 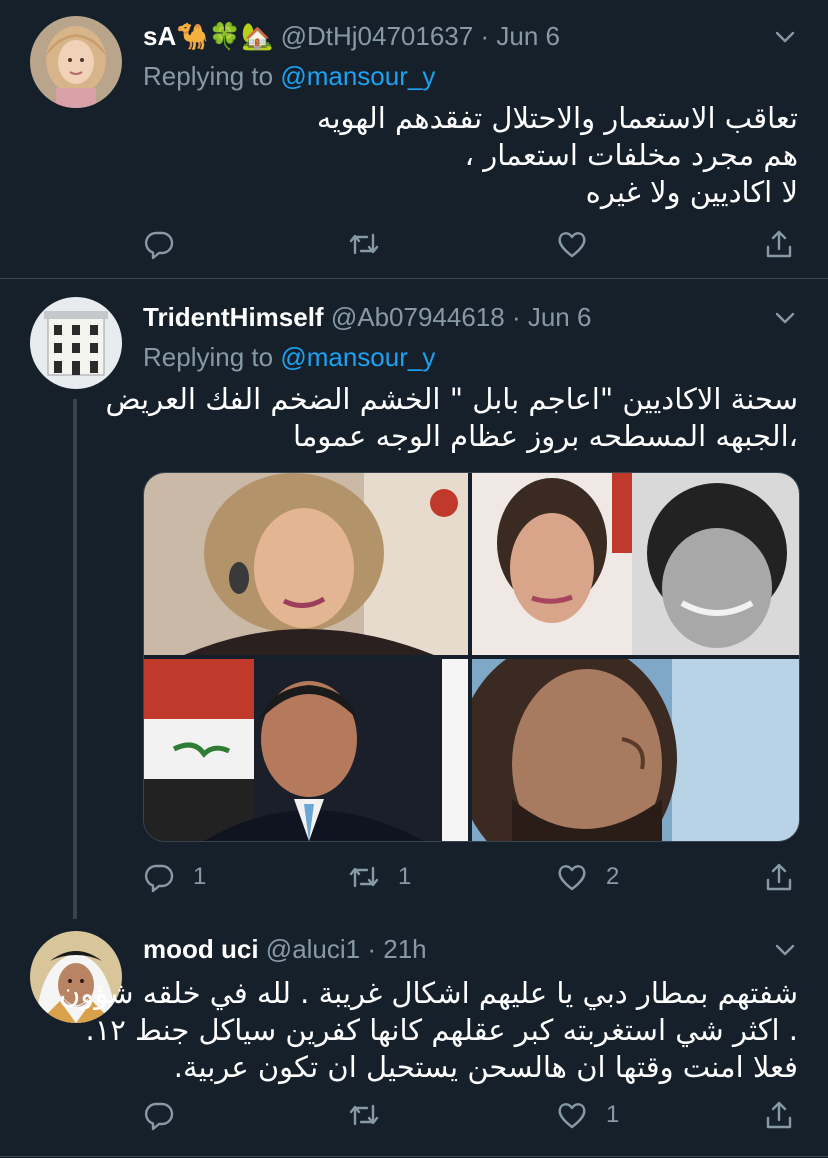 I want to click on tweet-header: sA🐪🍀🏡 @DtHj04701637 · Jun 6, so click(x=351, y=36).